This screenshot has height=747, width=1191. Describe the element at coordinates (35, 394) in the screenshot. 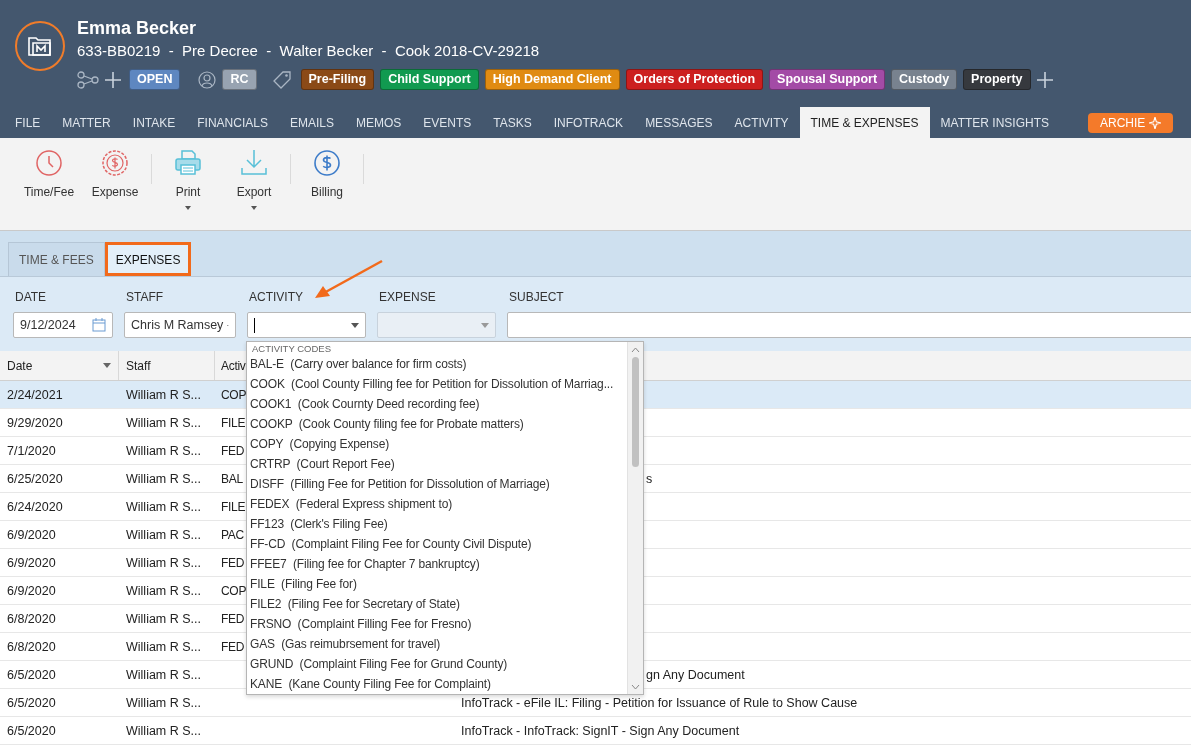

I see `table-cell: 2/24/2021` at that location.